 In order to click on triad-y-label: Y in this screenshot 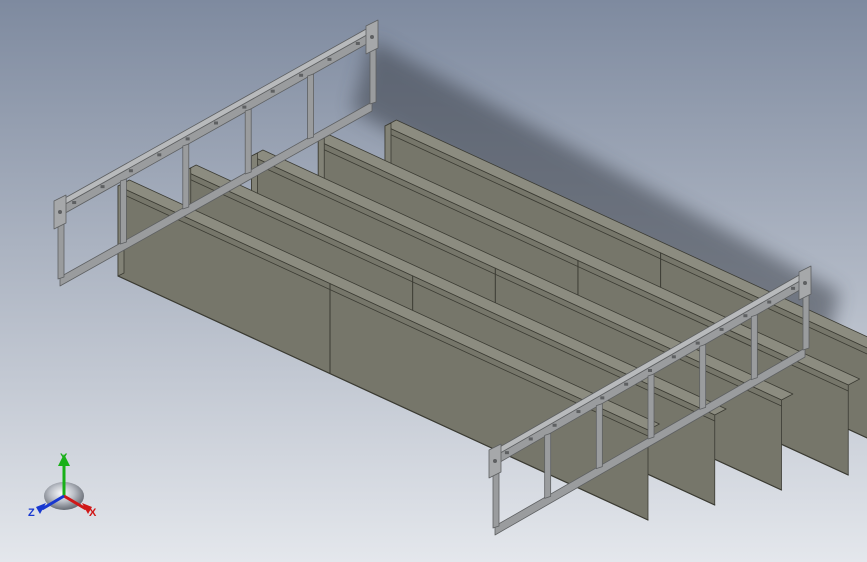, I will do `click(64, 458)`.